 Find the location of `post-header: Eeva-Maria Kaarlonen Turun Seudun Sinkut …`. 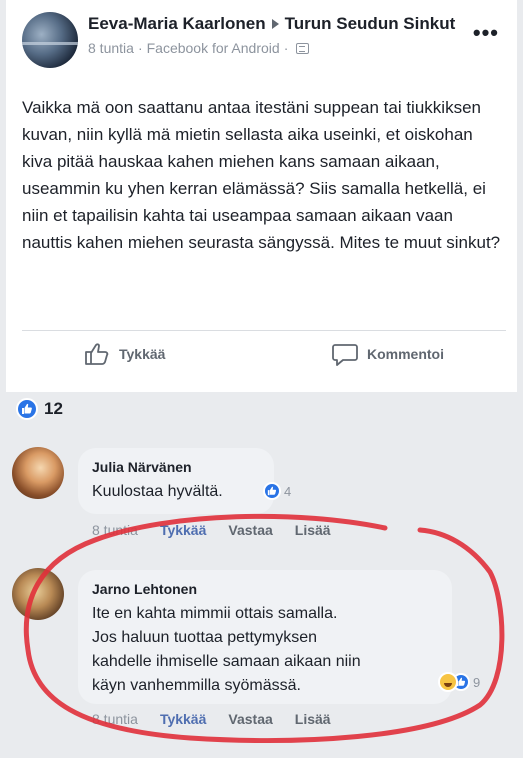

post-header: Eeva-Maria Kaarlonen Turun Seudun Sinkut … is located at coordinates (278, 34).